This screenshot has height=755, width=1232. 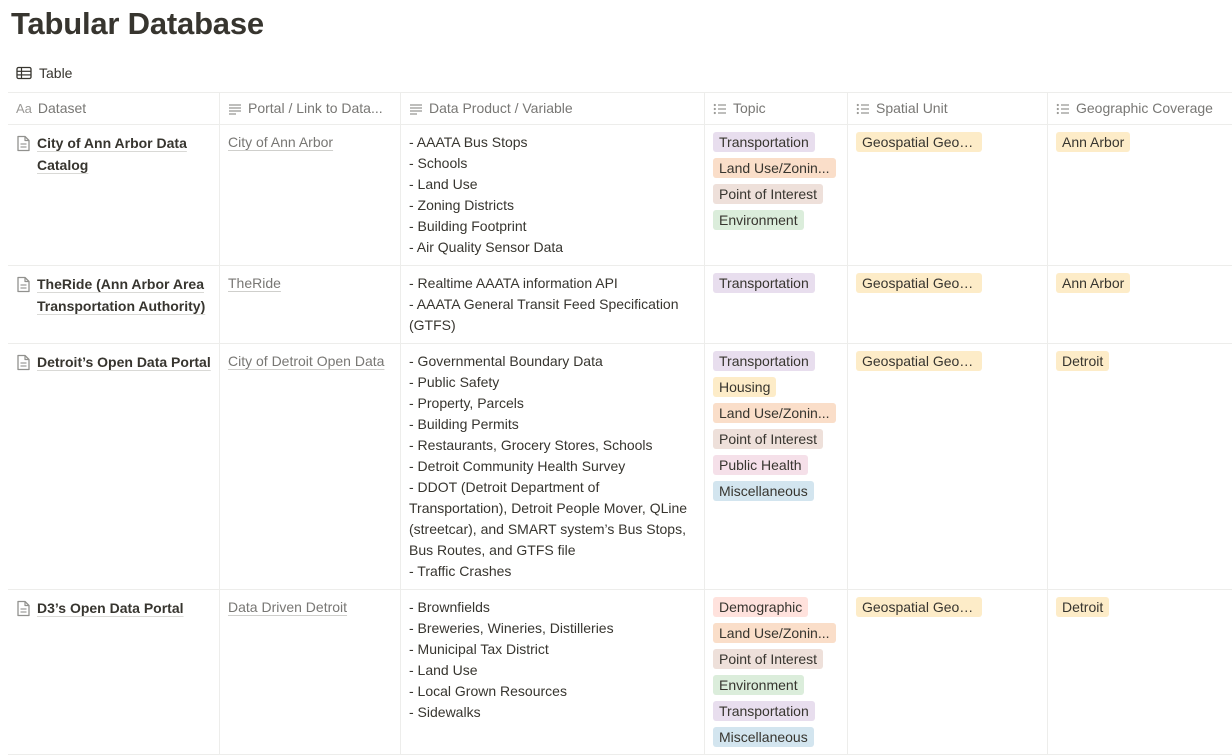 I want to click on product-item: - Sidewalks, so click(x=445, y=712).